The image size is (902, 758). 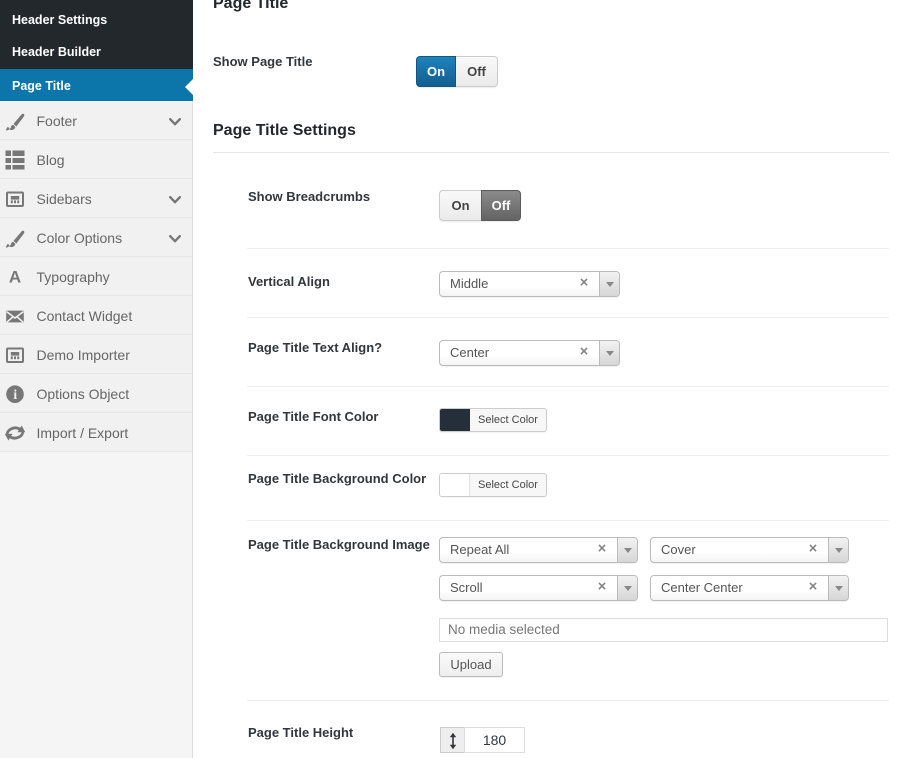 I want to click on svg-text: A, so click(x=15, y=277).